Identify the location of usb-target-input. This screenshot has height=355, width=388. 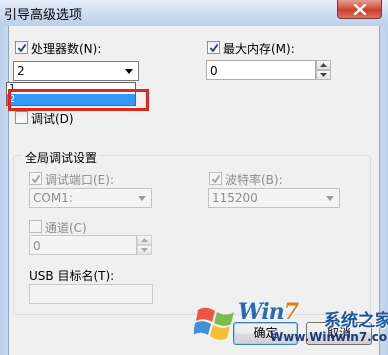
(91, 294).